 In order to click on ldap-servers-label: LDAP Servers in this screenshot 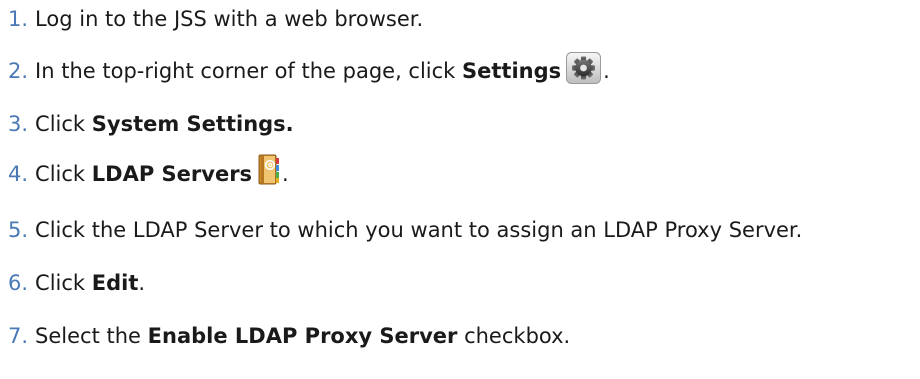, I will do `click(172, 174)`.